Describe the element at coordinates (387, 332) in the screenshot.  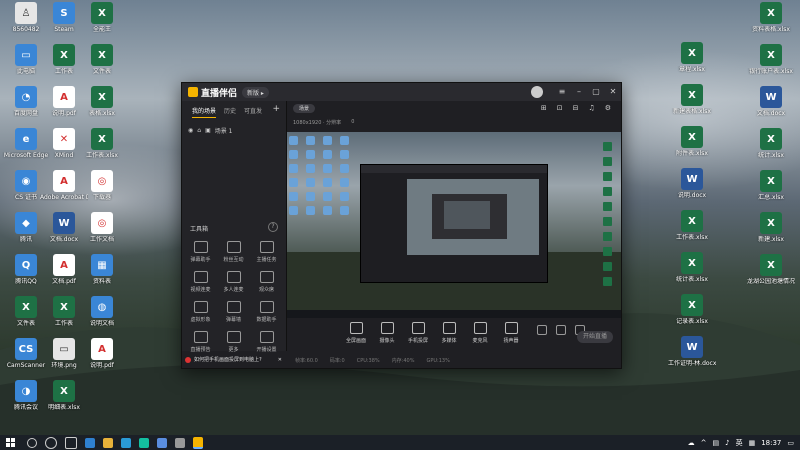
I see `camera-button: 摄像头` at that location.